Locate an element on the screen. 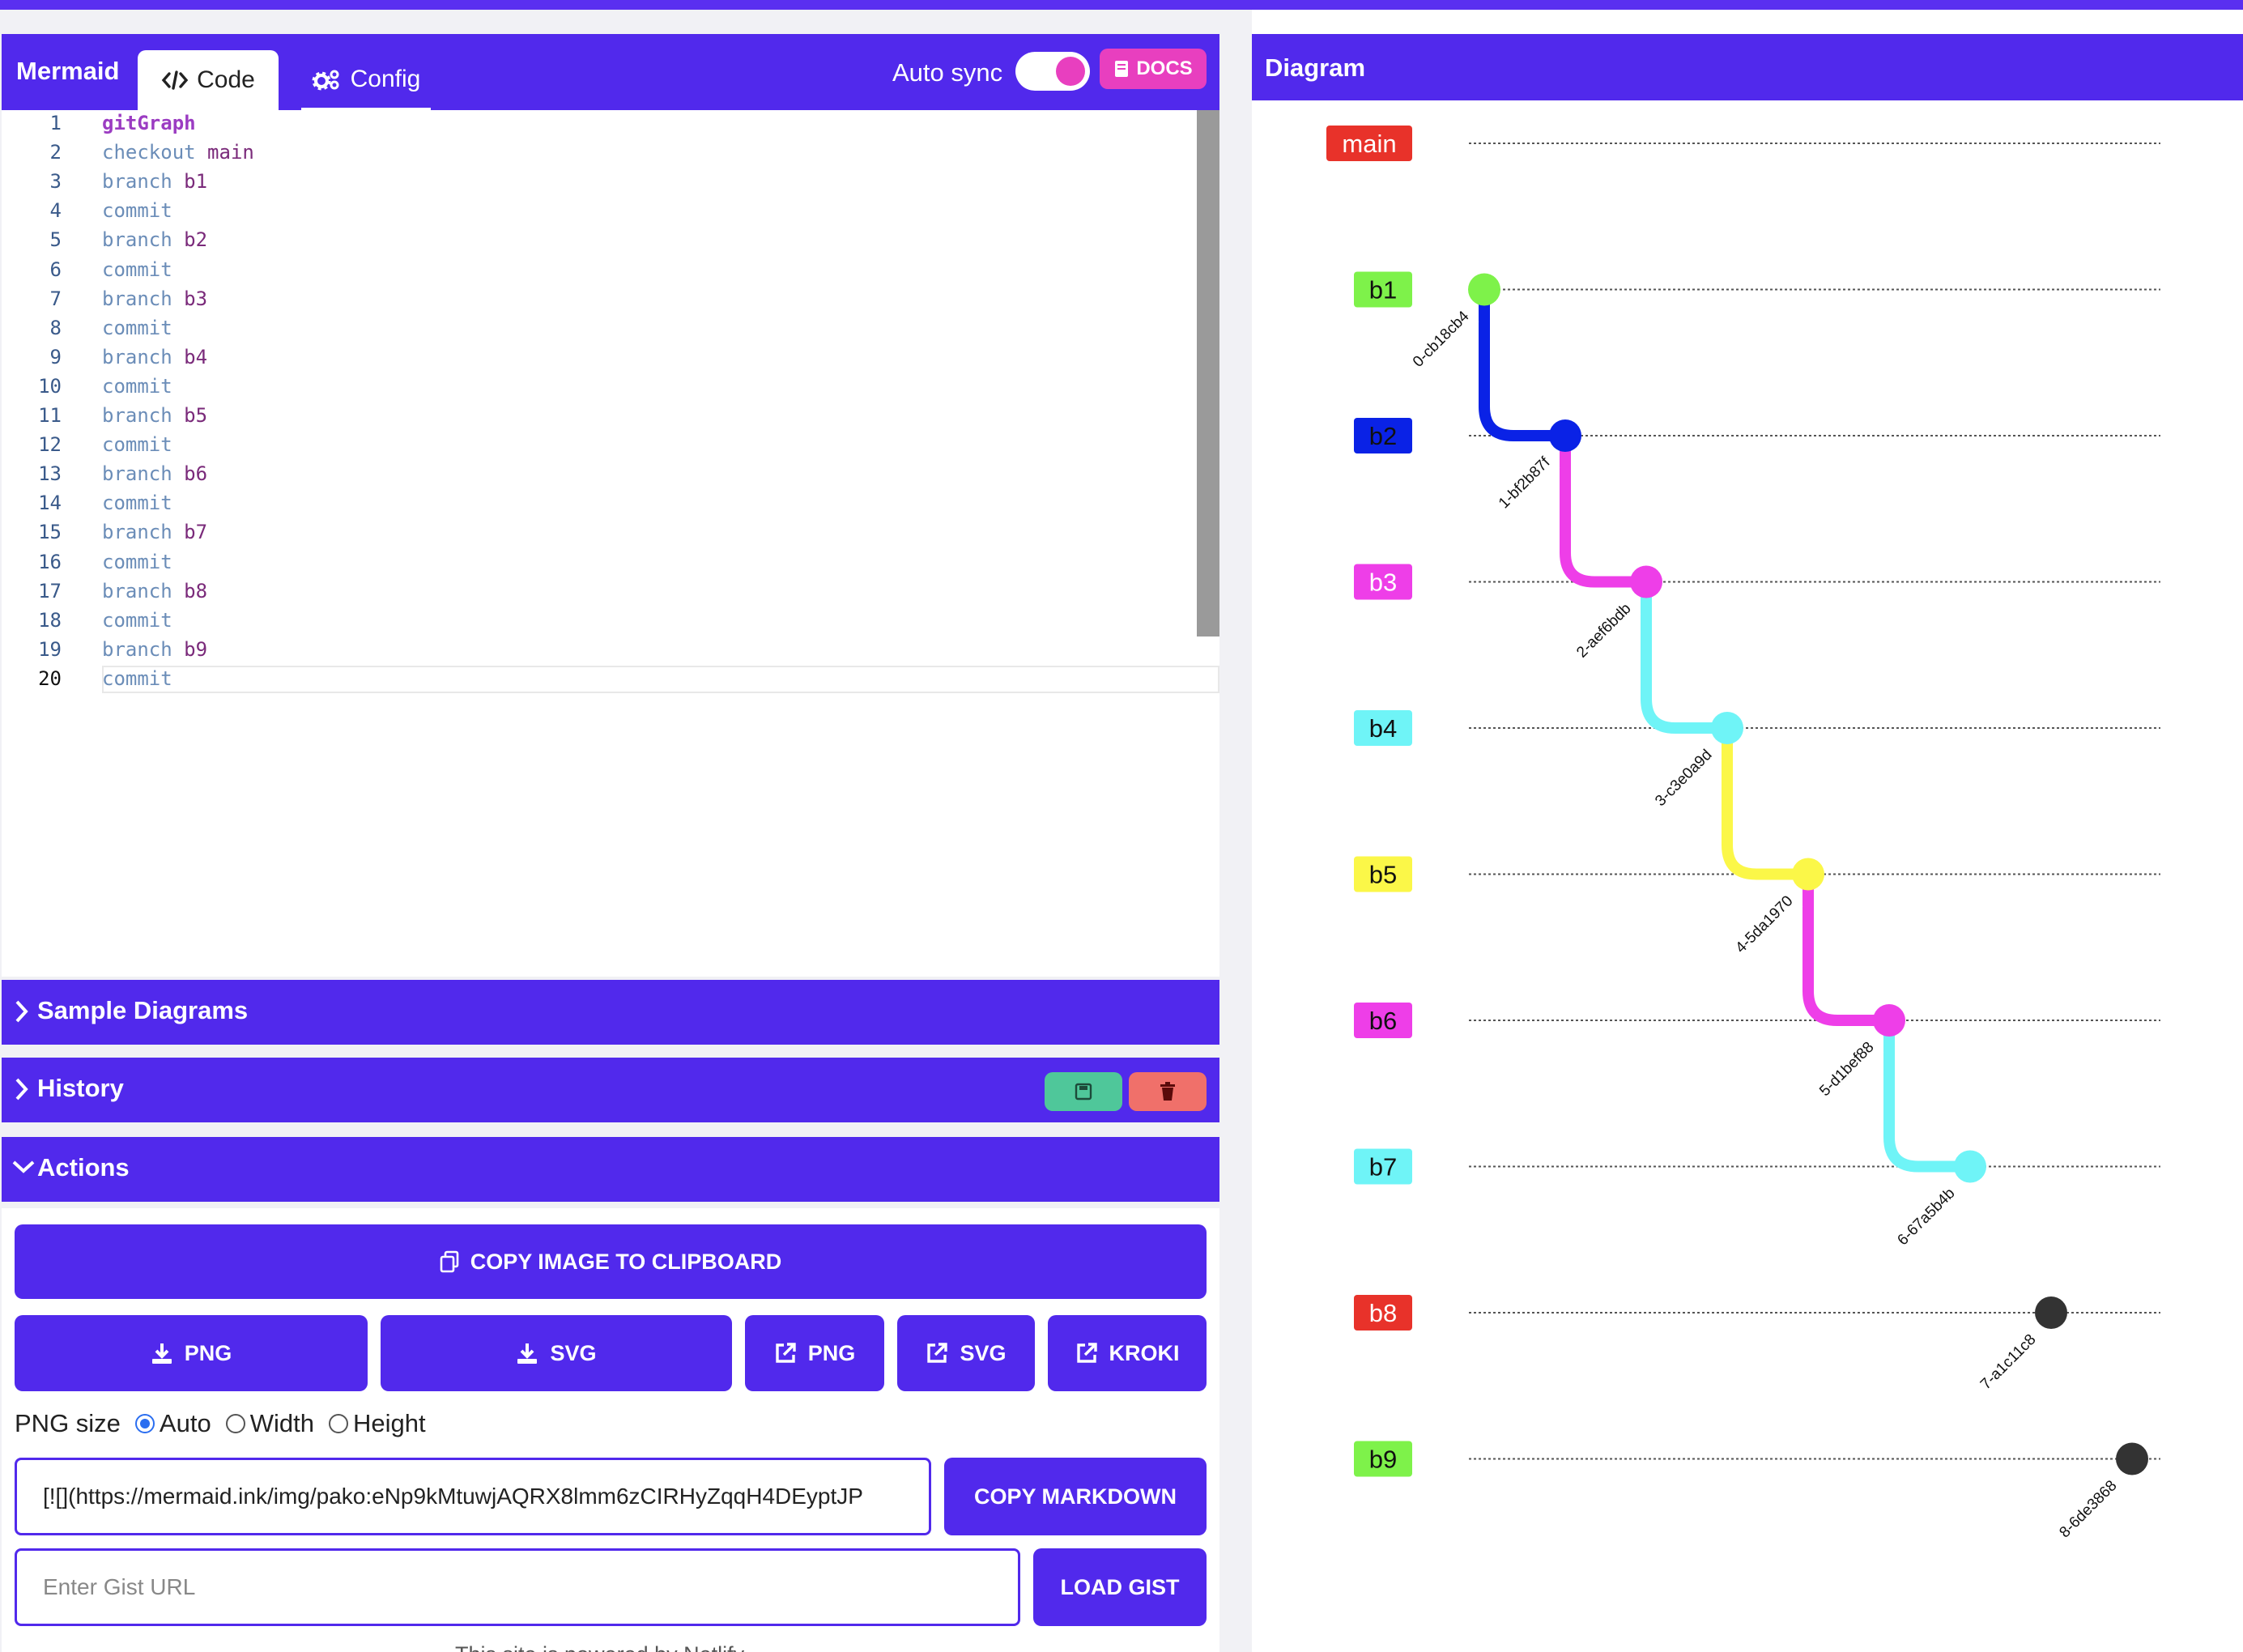 This screenshot has width=2243, height=1652. history-panel: History is located at coordinates (610, 1090).